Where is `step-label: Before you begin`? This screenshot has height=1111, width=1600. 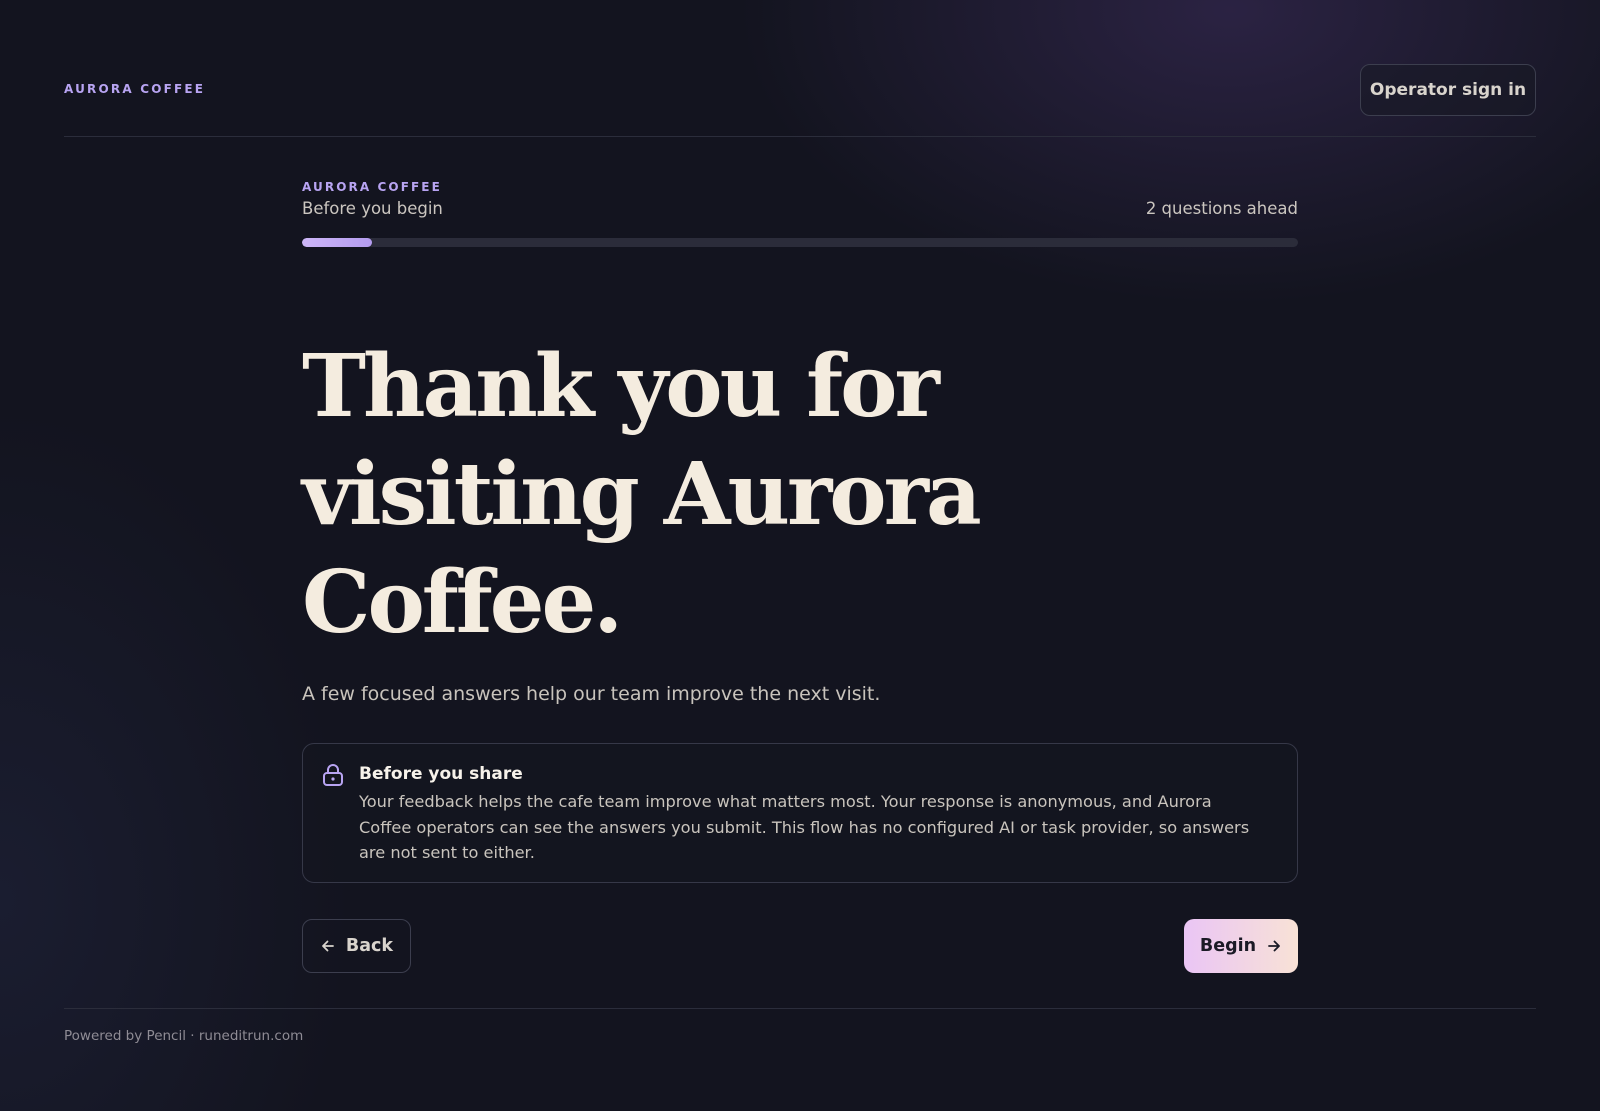 step-label: Before you begin is located at coordinates (372, 208).